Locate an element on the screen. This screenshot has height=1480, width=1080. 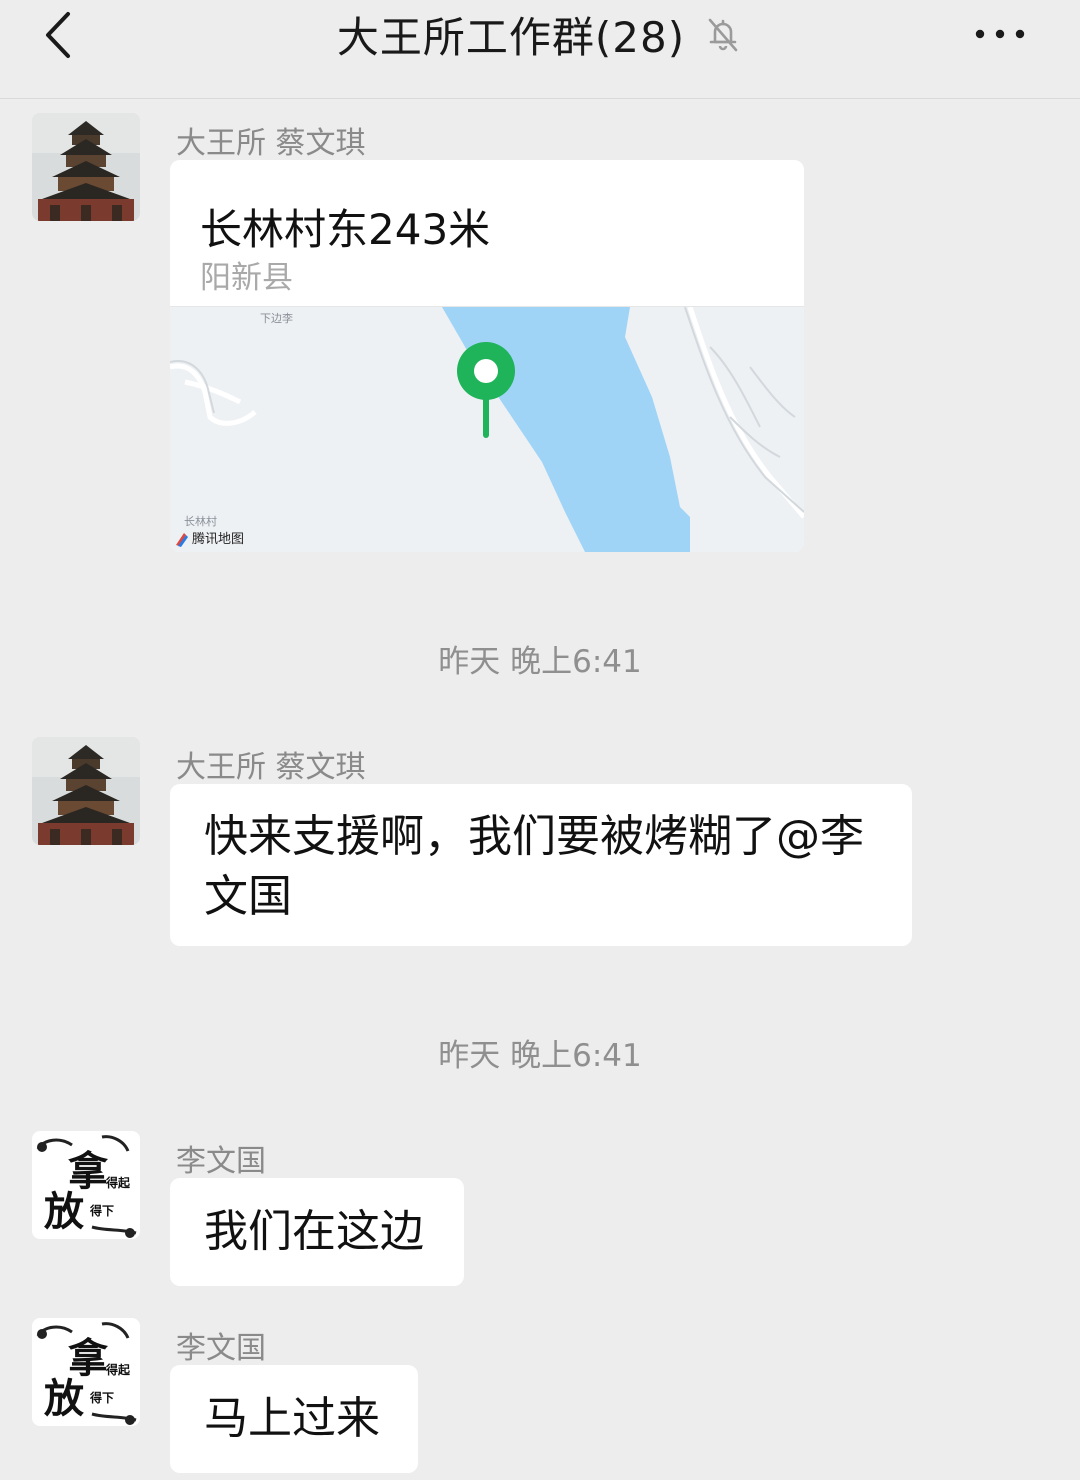
chat-header: 大王所工作群(28) is located at coordinates (540, 49).